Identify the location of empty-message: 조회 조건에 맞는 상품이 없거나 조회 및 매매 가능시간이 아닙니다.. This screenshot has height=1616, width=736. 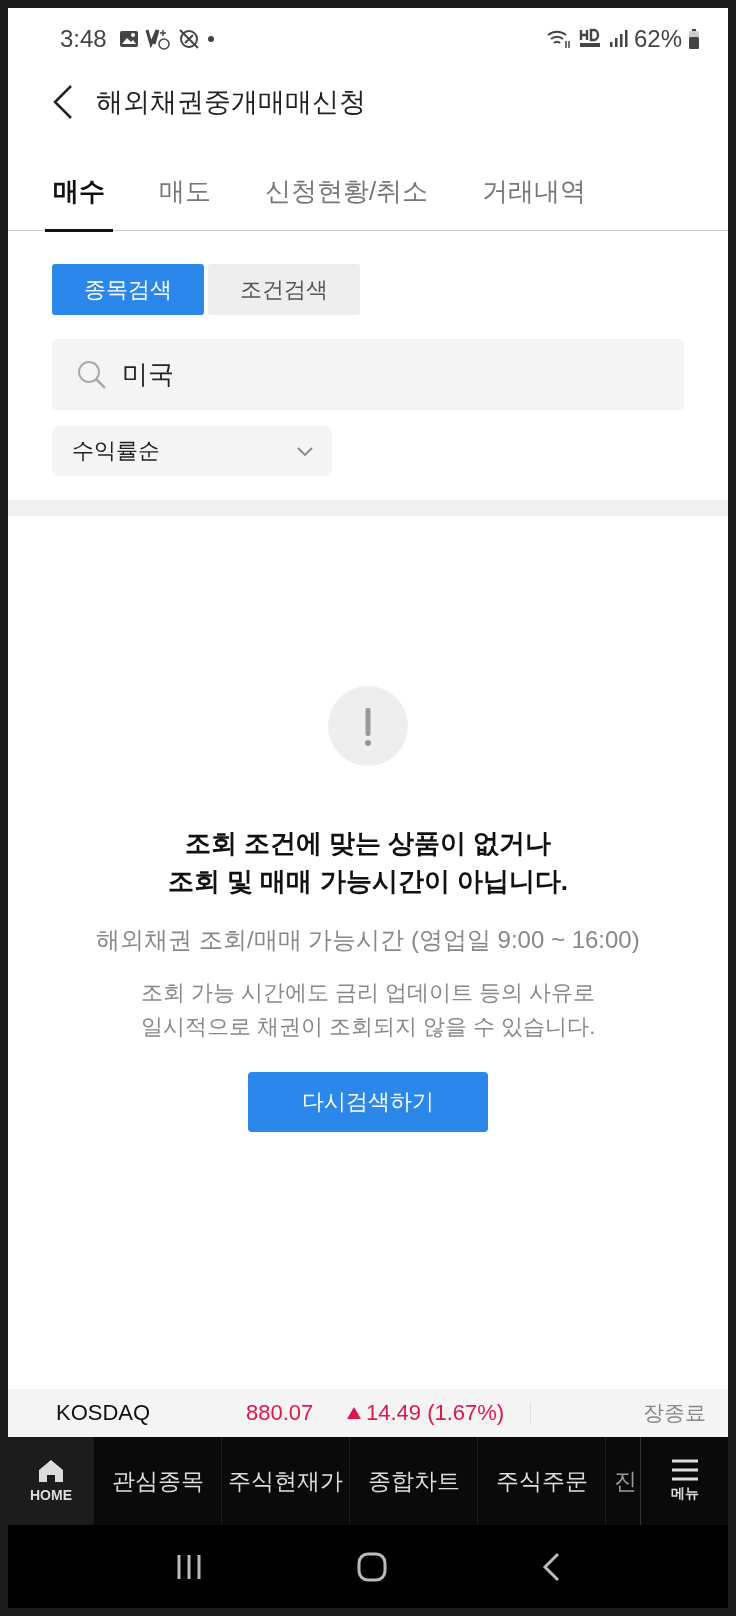
(368, 862).